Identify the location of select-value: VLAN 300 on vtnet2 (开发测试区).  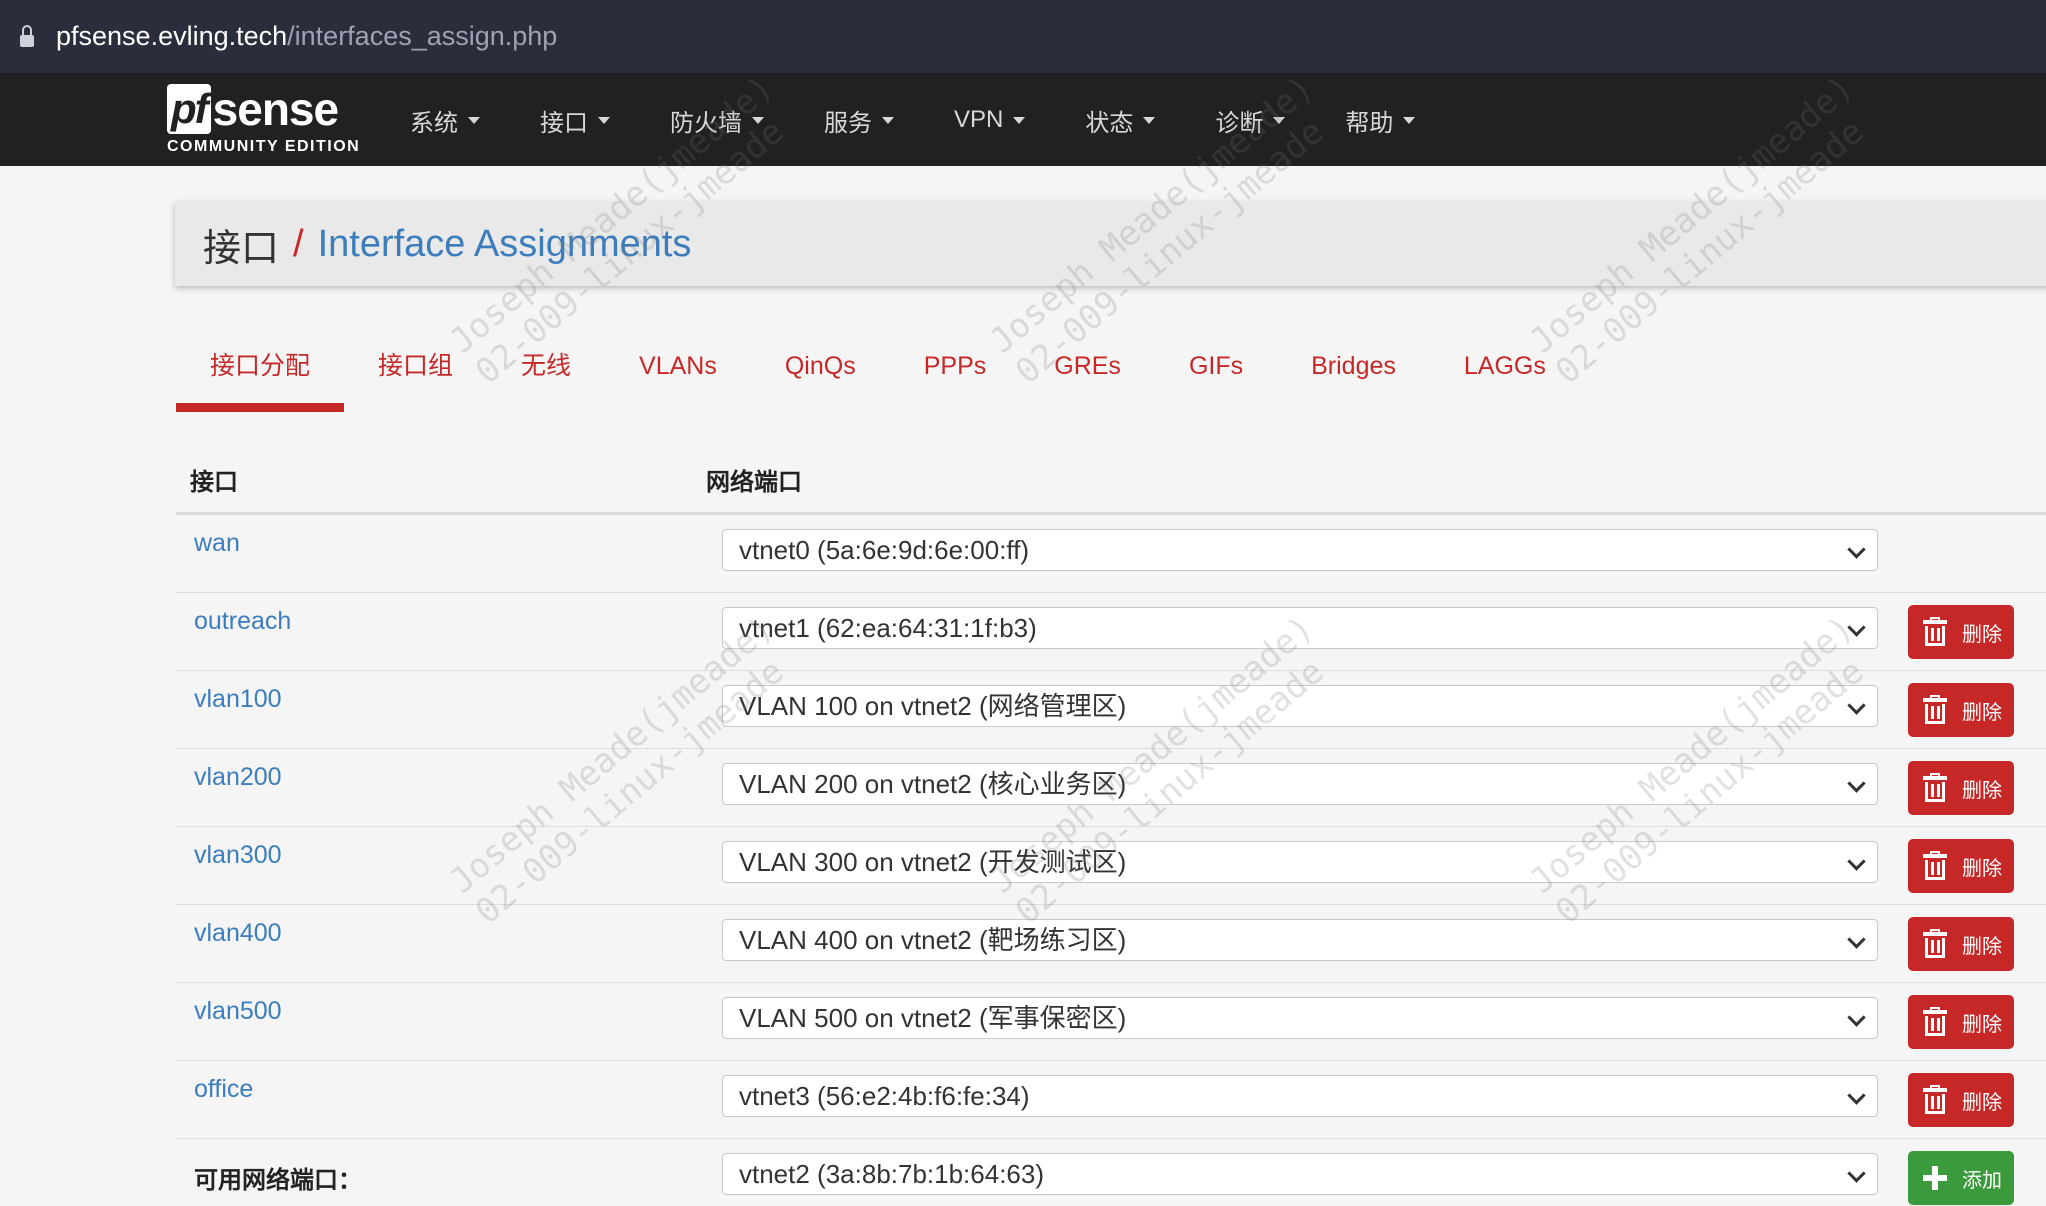
(933, 862).